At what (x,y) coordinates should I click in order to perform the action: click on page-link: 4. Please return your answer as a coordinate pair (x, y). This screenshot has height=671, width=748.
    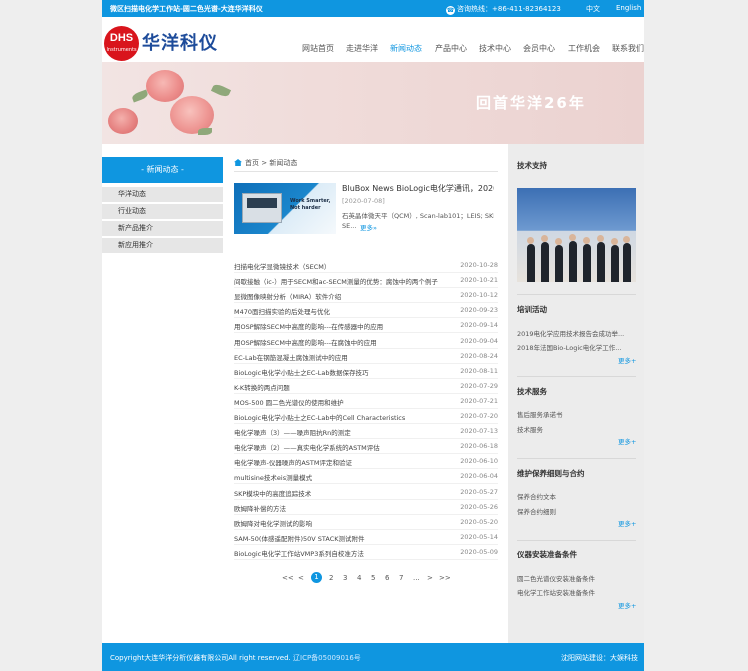
    Looking at the image, I should click on (359, 578).